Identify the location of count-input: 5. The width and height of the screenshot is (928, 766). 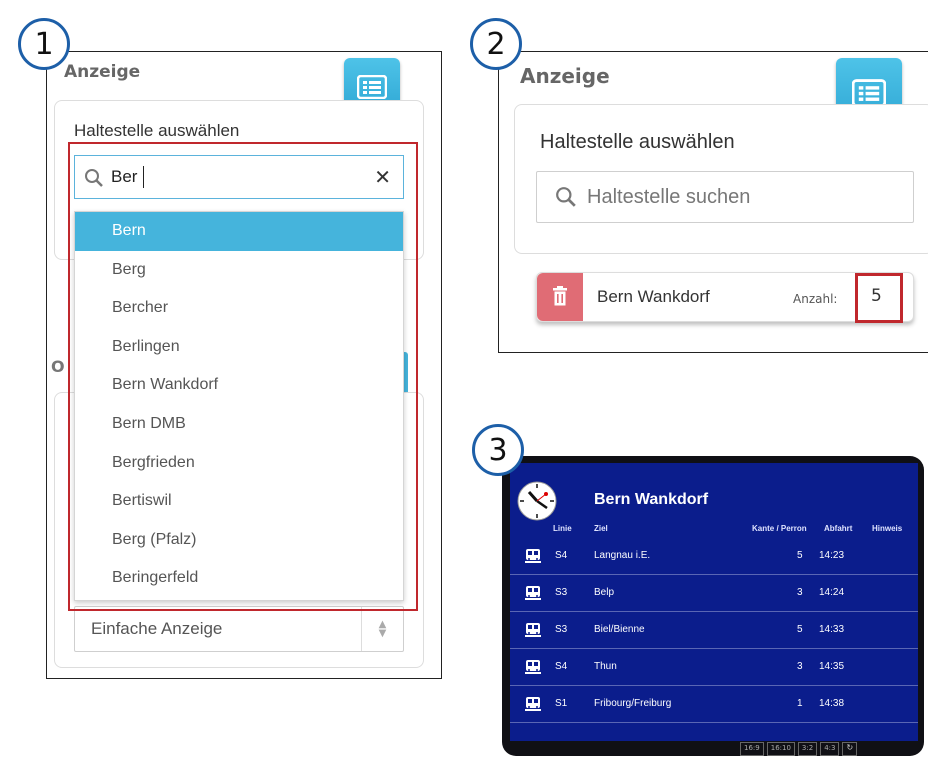
(879, 298).